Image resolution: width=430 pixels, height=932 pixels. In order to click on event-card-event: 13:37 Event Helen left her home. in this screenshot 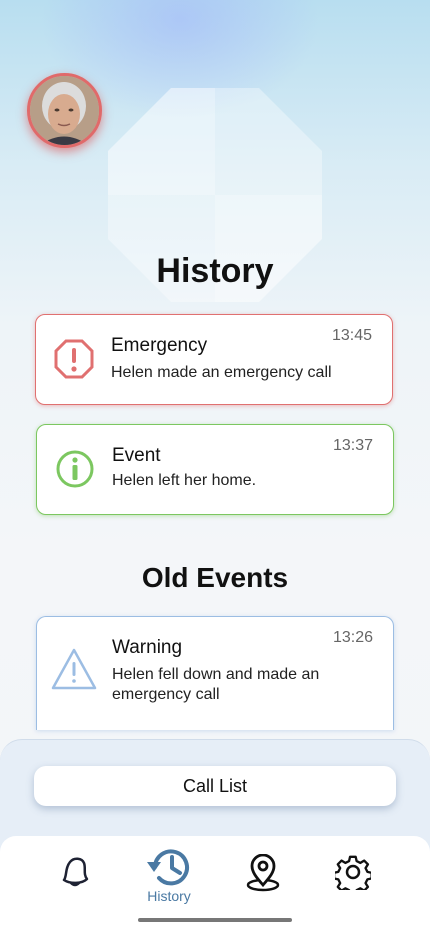, I will do `click(215, 469)`.